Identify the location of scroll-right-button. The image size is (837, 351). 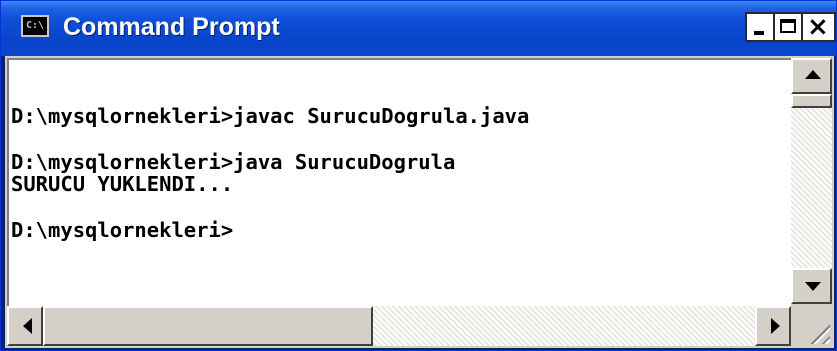
(773, 326).